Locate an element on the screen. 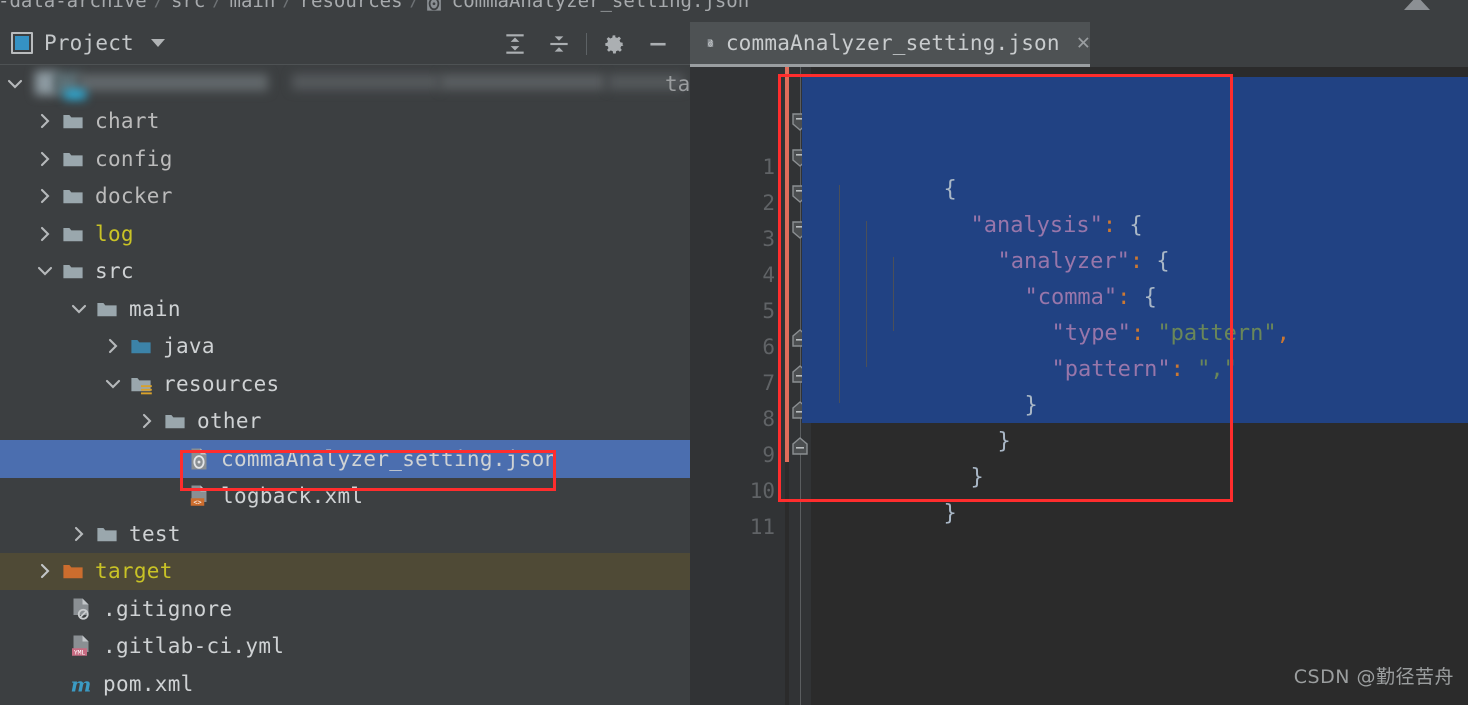 This screenshot has height=705, width=1468. editor-tabbar: commaAnalyzer_setting.json ✕ is located at coordinates (1079, 44).